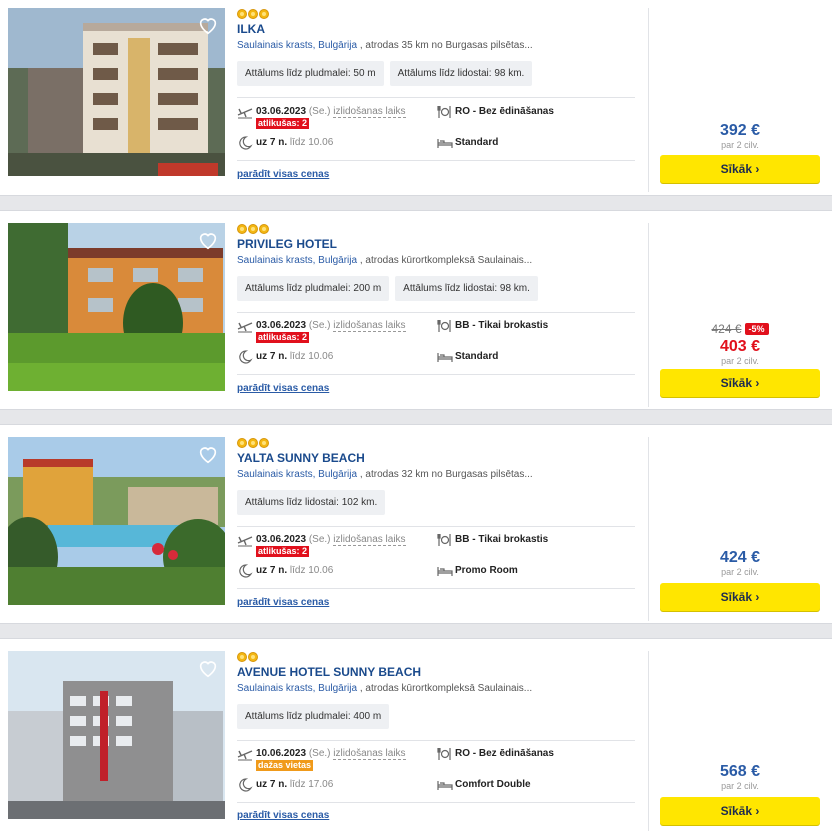 The width and height of the screenshot is (832, 831). Describe the element at coordinates (310, 73) in the screenshot. I see `beach-distance-chip: Attālums līdz pludmalei: 50 m` at that location.